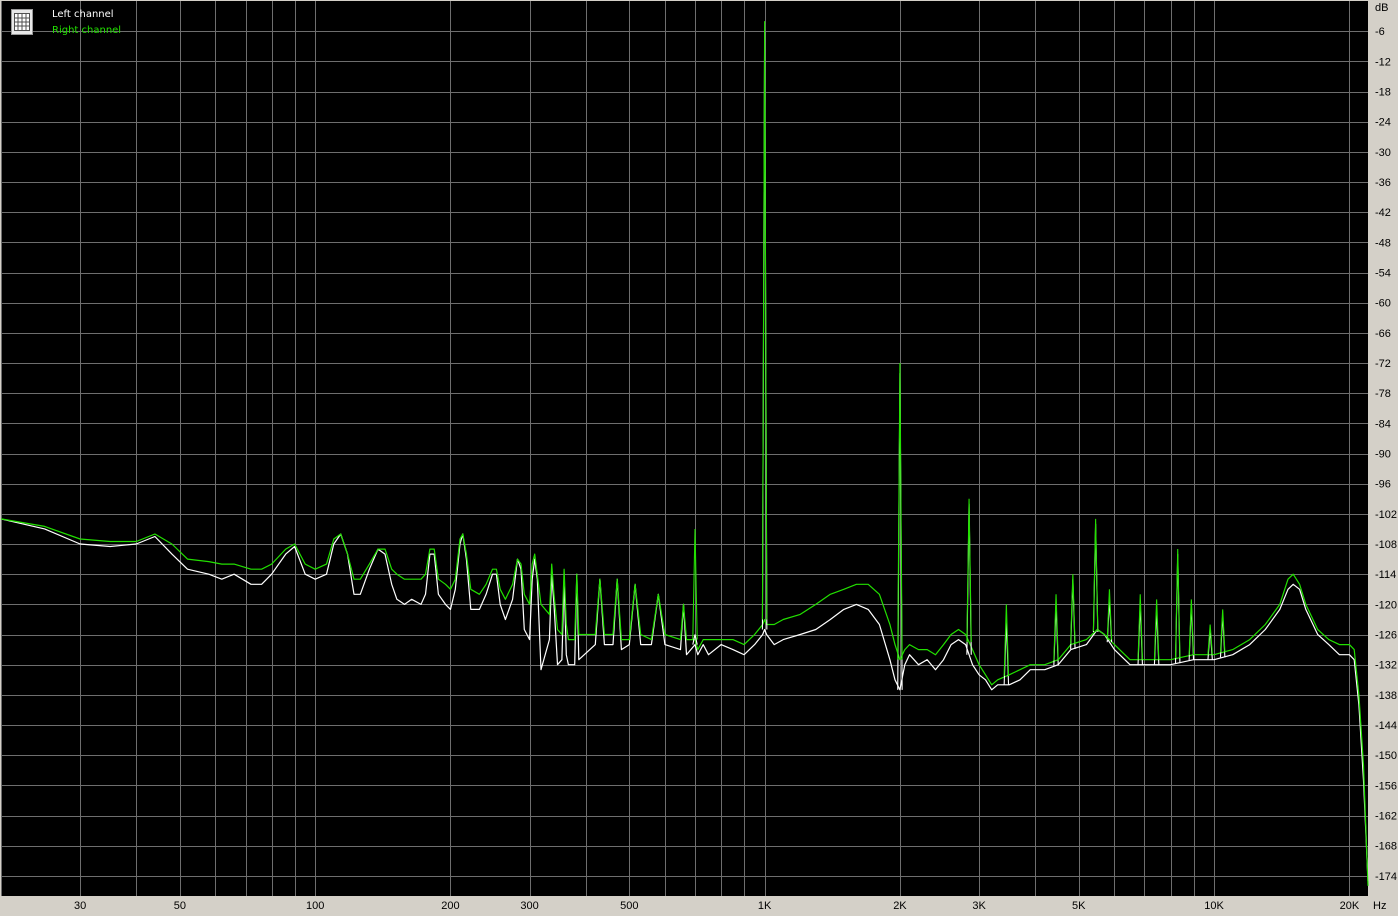  What do you see at coordinates (315, 906) in the screenshot?
I see `x-tick-label: 100` at bounding box center [315, 906].